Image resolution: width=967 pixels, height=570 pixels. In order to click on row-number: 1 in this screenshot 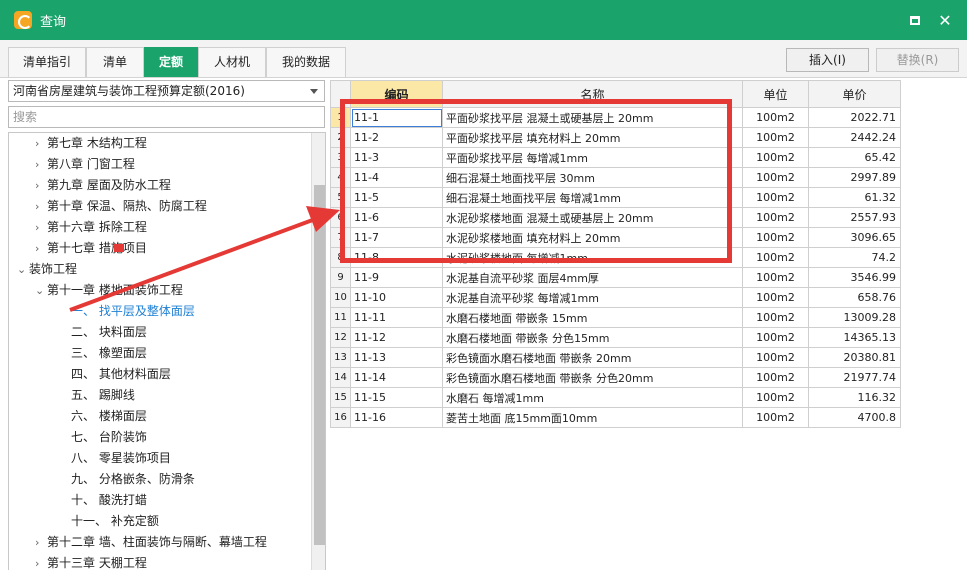, I will do `click(340, 117)`.